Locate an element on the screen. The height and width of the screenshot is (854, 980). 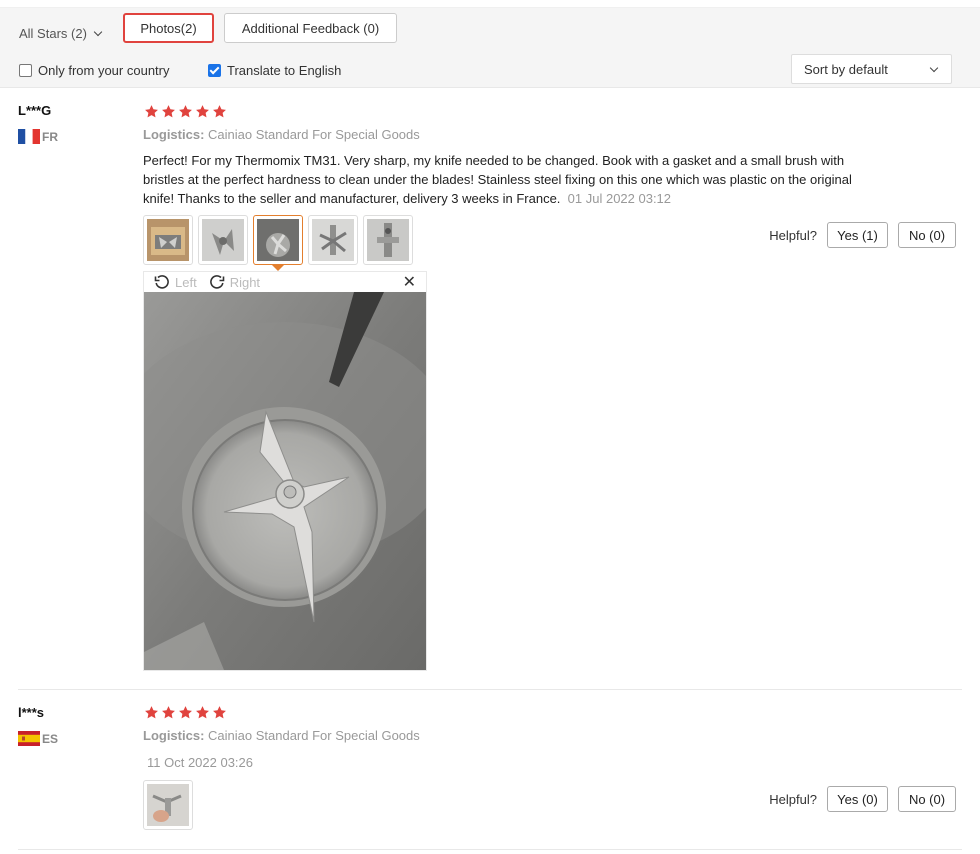
star-filter-dropdown: All Stars (2) is located at coordinates (61, 33).